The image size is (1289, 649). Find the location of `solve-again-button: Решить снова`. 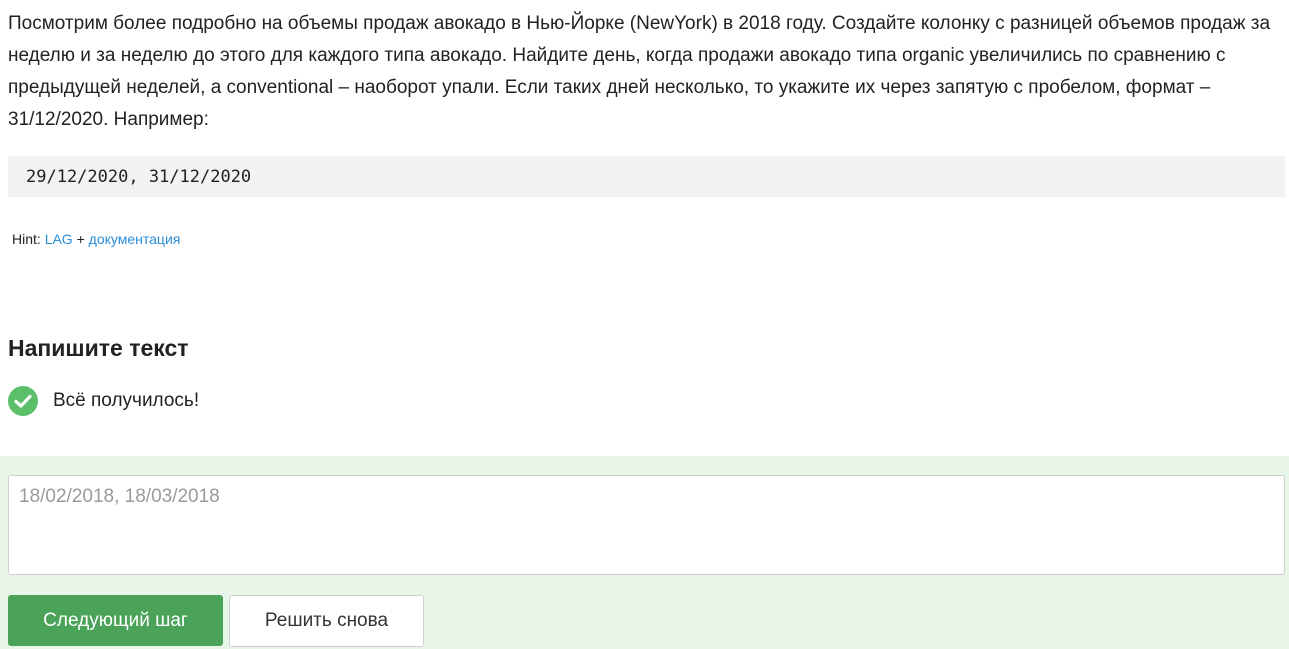

solve-again-button: Решить снова is located at coordinates (326, 621).